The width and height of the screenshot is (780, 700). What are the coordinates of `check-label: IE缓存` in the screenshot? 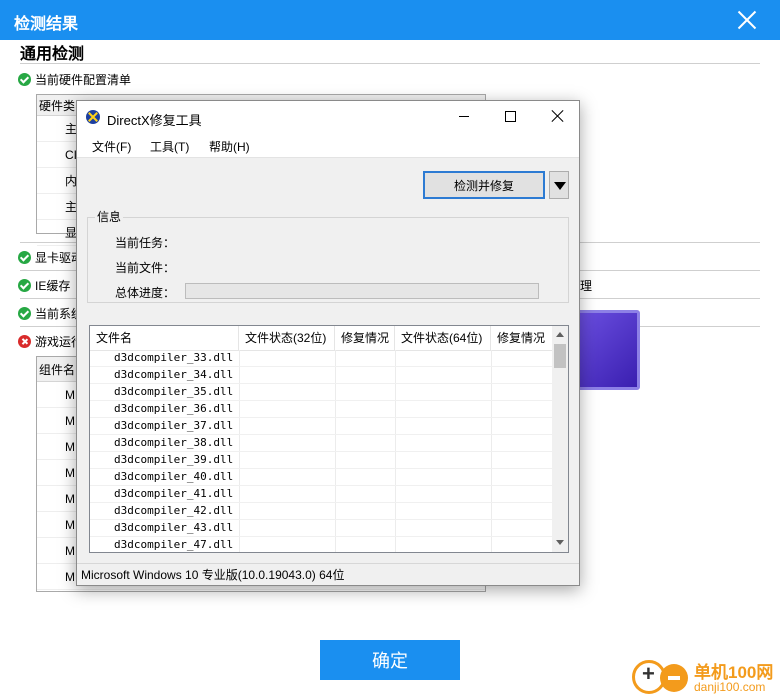 It's located at (53, 286).